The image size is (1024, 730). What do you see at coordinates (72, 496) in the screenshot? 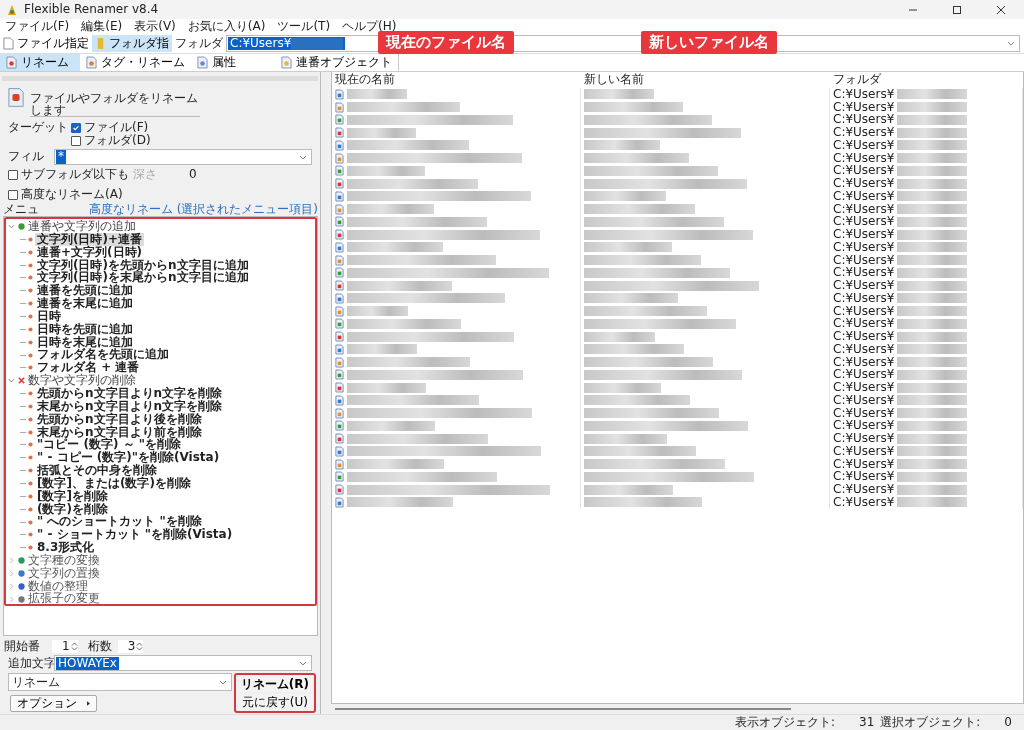
I see `tree-item: [数字]を削除` at bounding box center [72, 496].